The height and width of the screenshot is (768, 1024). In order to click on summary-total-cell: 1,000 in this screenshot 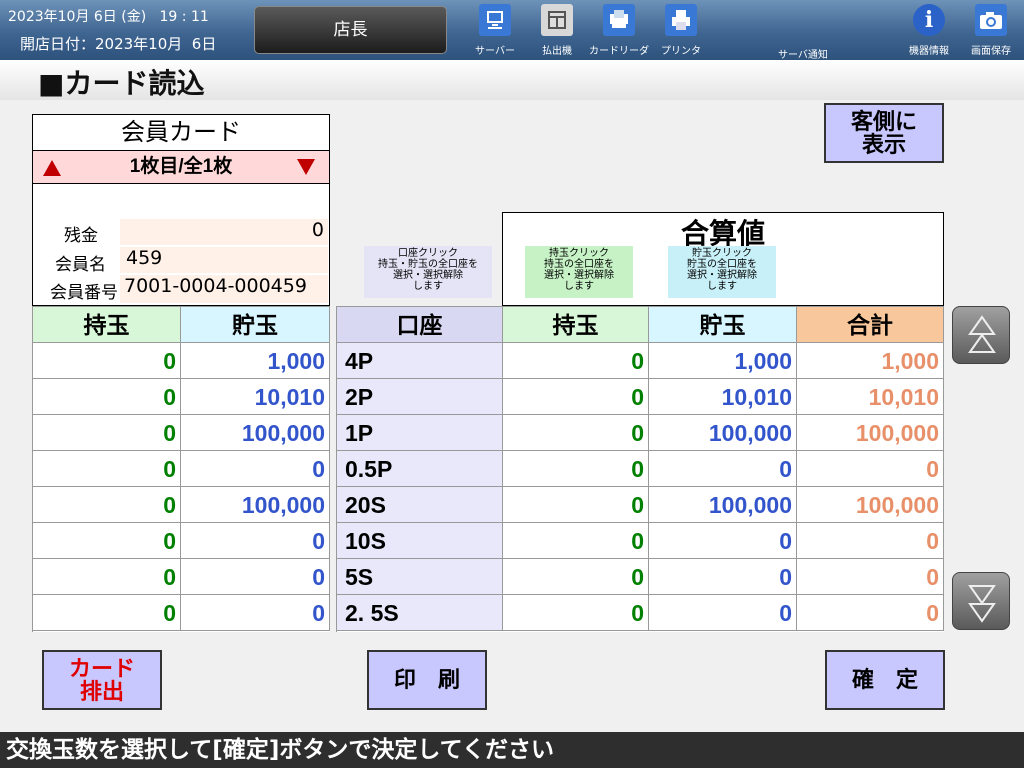, I will do `click(870, 361)`.